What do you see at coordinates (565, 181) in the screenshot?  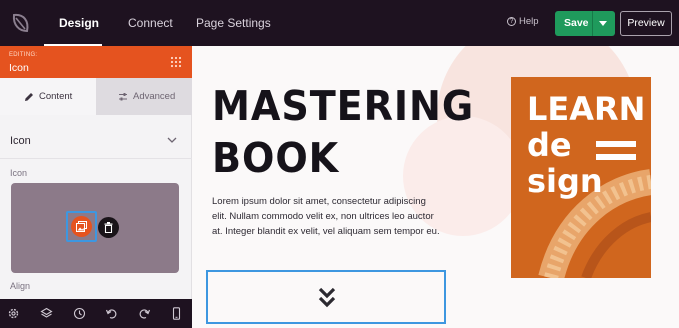 I see `book-title-line-3: sign` at bounding box center [565, 181].